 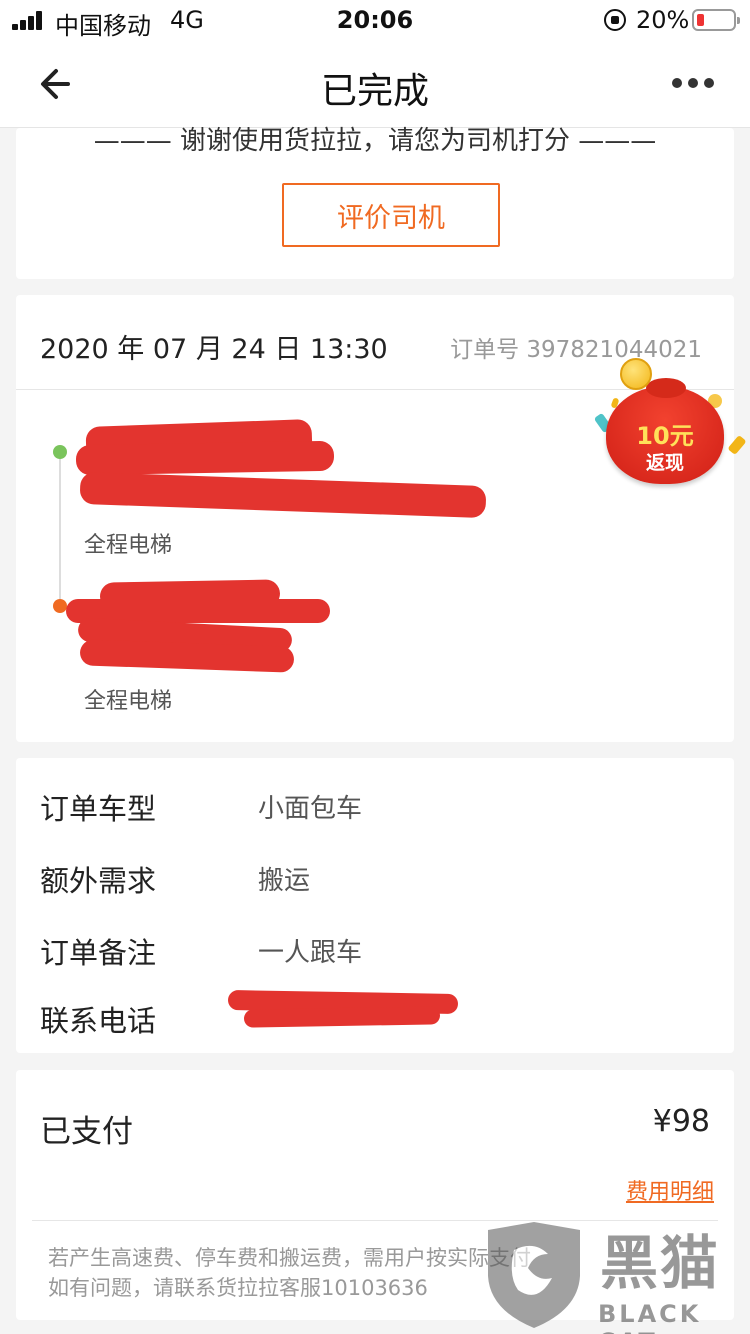 What do you see at coordinates (98, 953) in the screenshot?
I see `info-key: 订单备注` at bounding box center [98, 953].